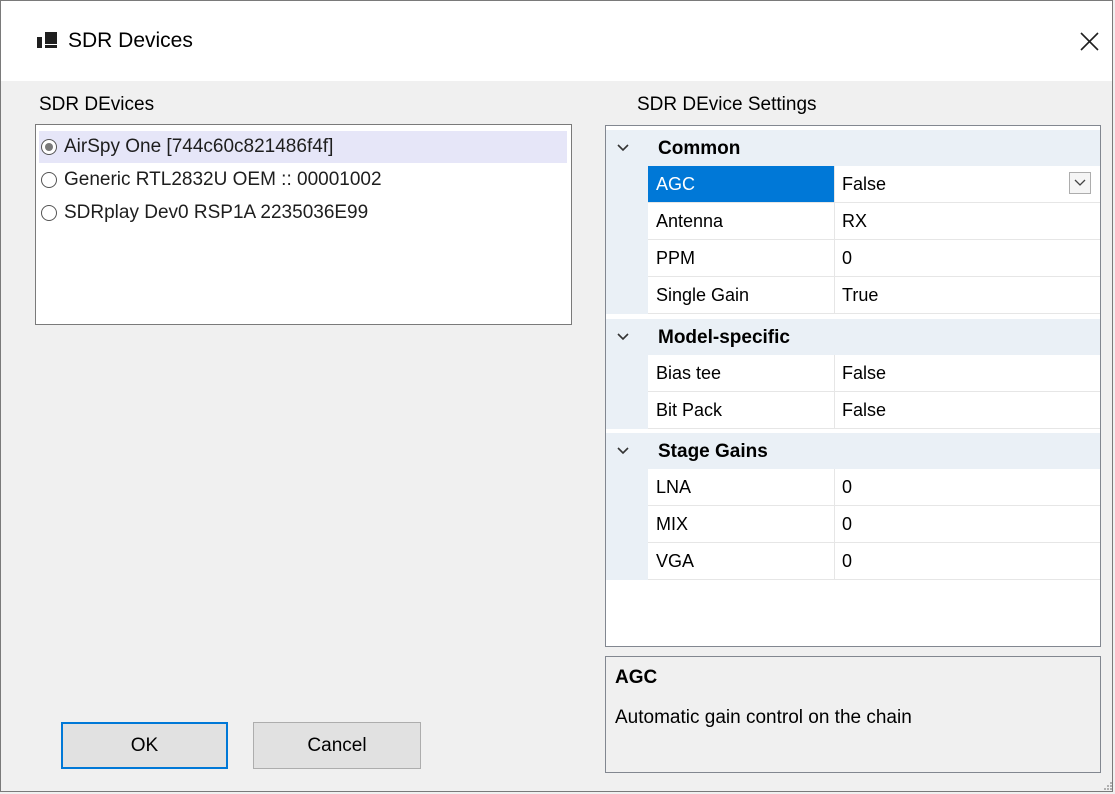 Image resolution: width=1115 pixels, height=794 pixels. What do you see at coordinates (703, 295) in the screenshot?
I see `property-name: Single Gain` at bounding box center [703, 295].